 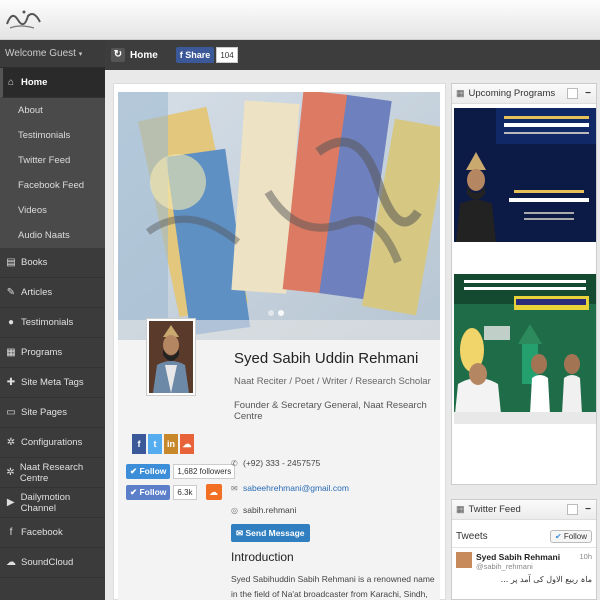 I want to click on home-icon: ⌂, so click(x=11, y=82).